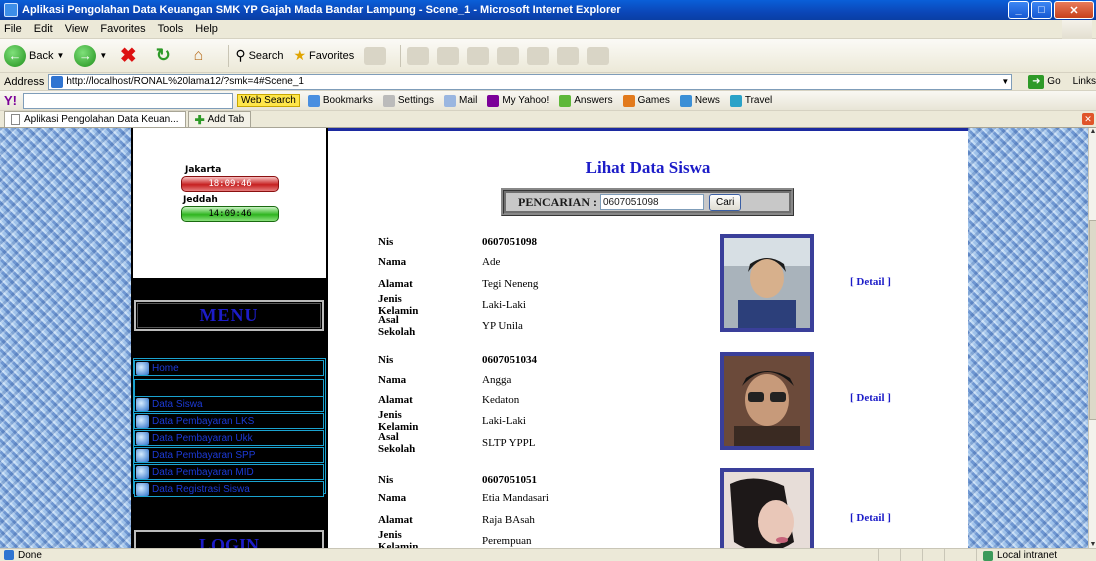  I want to click on forward-dropdown-icon: ▼, so click(103, 55).